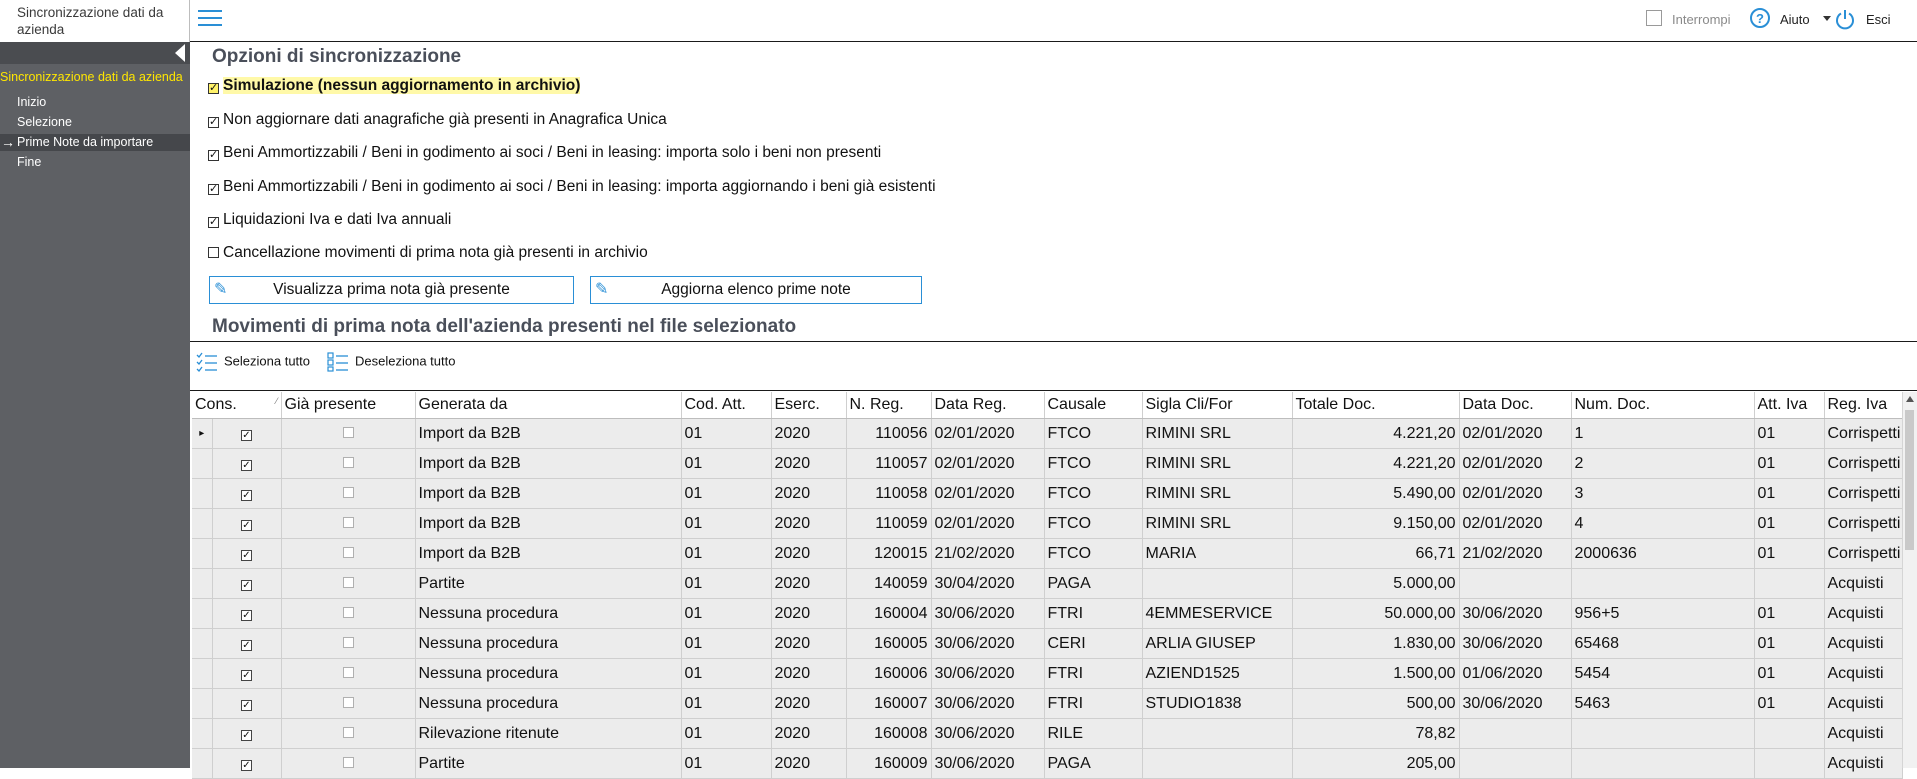  I want to click on num-doc-cell: 5463, so click(1663, 703).